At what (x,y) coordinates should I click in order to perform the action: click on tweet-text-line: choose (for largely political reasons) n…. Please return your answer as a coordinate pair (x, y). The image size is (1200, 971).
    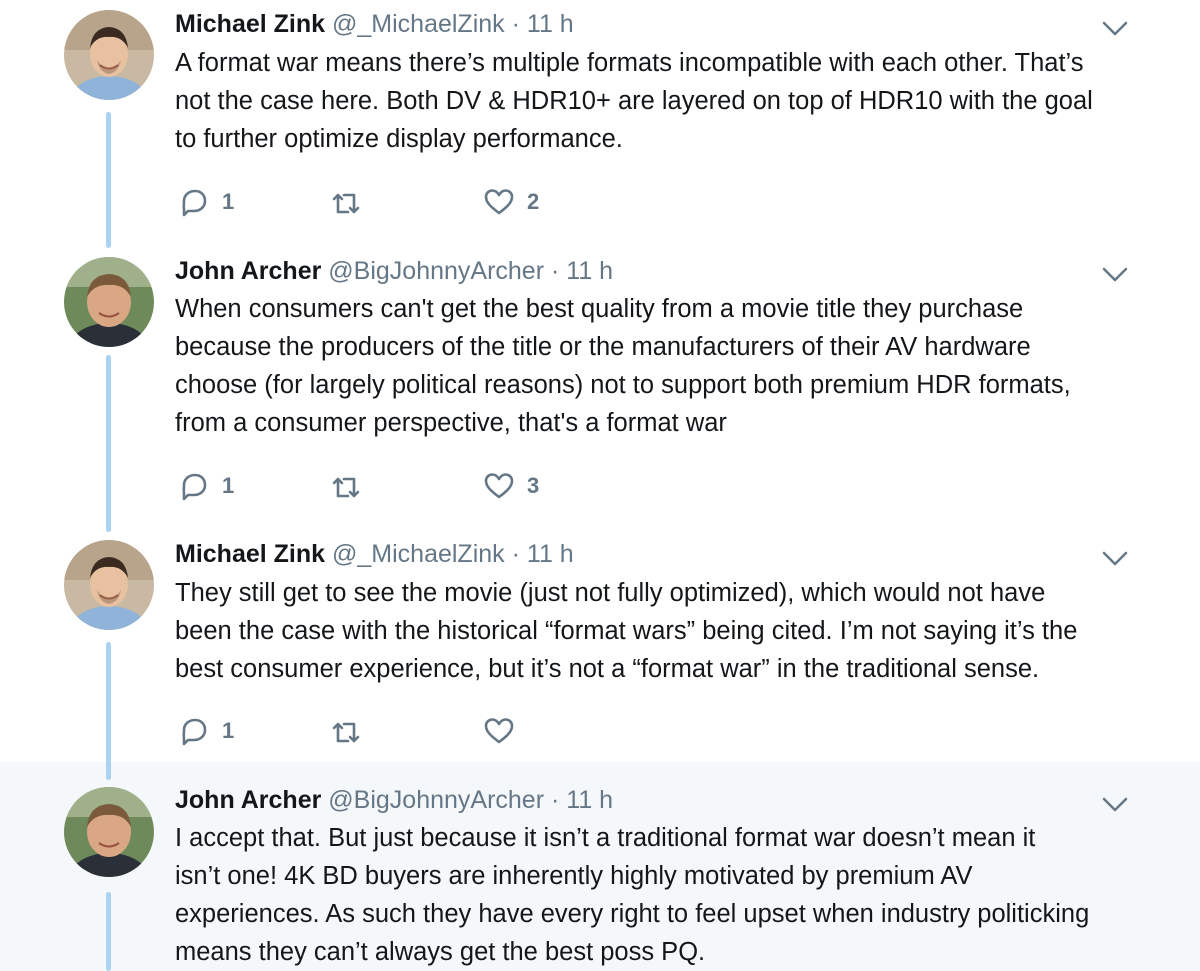
    Looking at the image, I should click on (623, 385).